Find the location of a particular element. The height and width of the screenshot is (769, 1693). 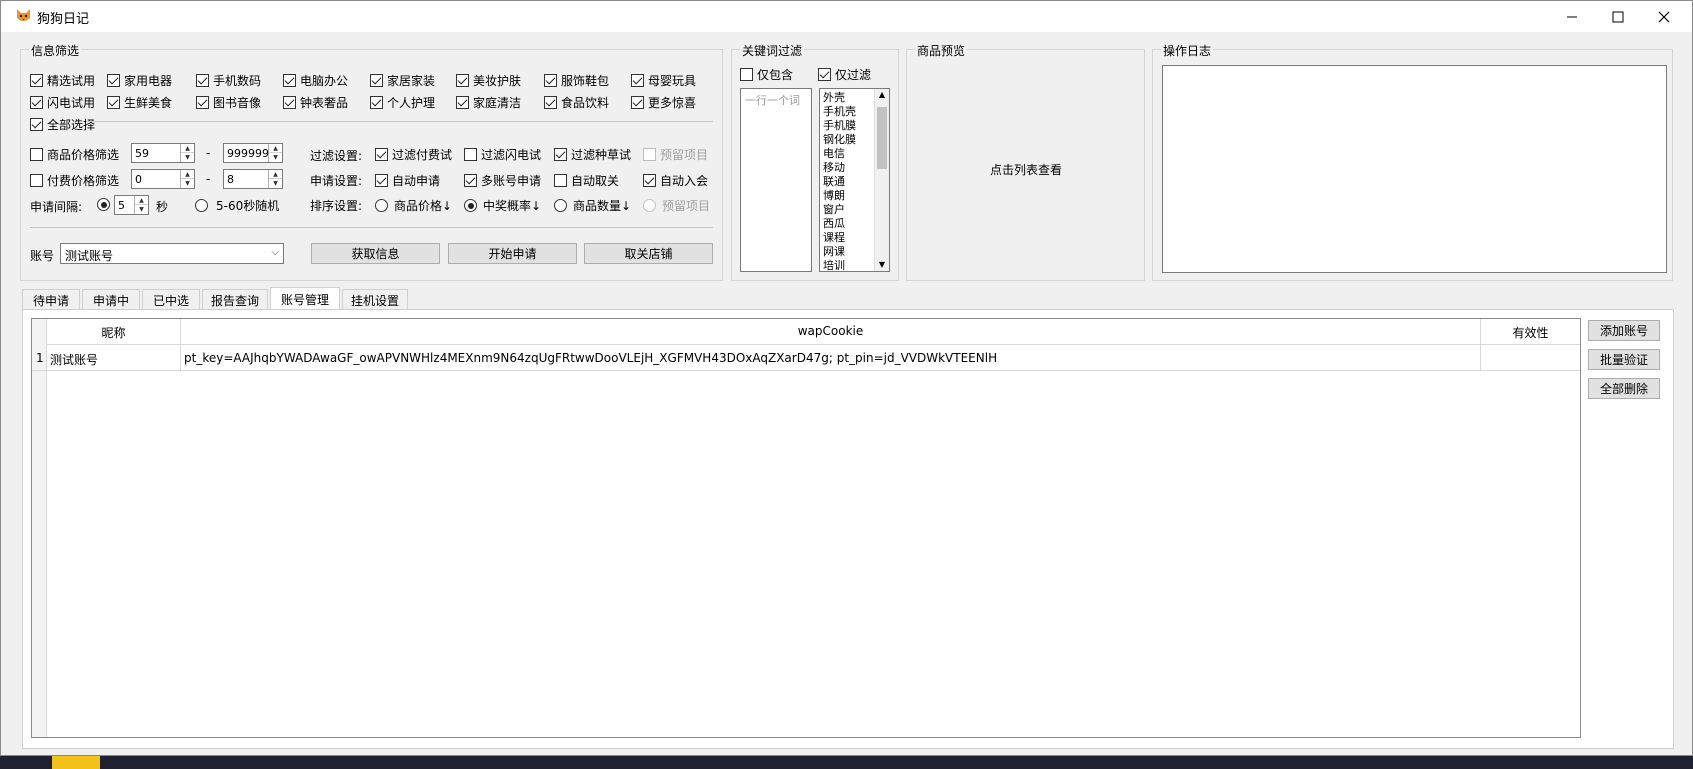

category-checkbox: 更多惊喜 is located at coordinates (663, 102).